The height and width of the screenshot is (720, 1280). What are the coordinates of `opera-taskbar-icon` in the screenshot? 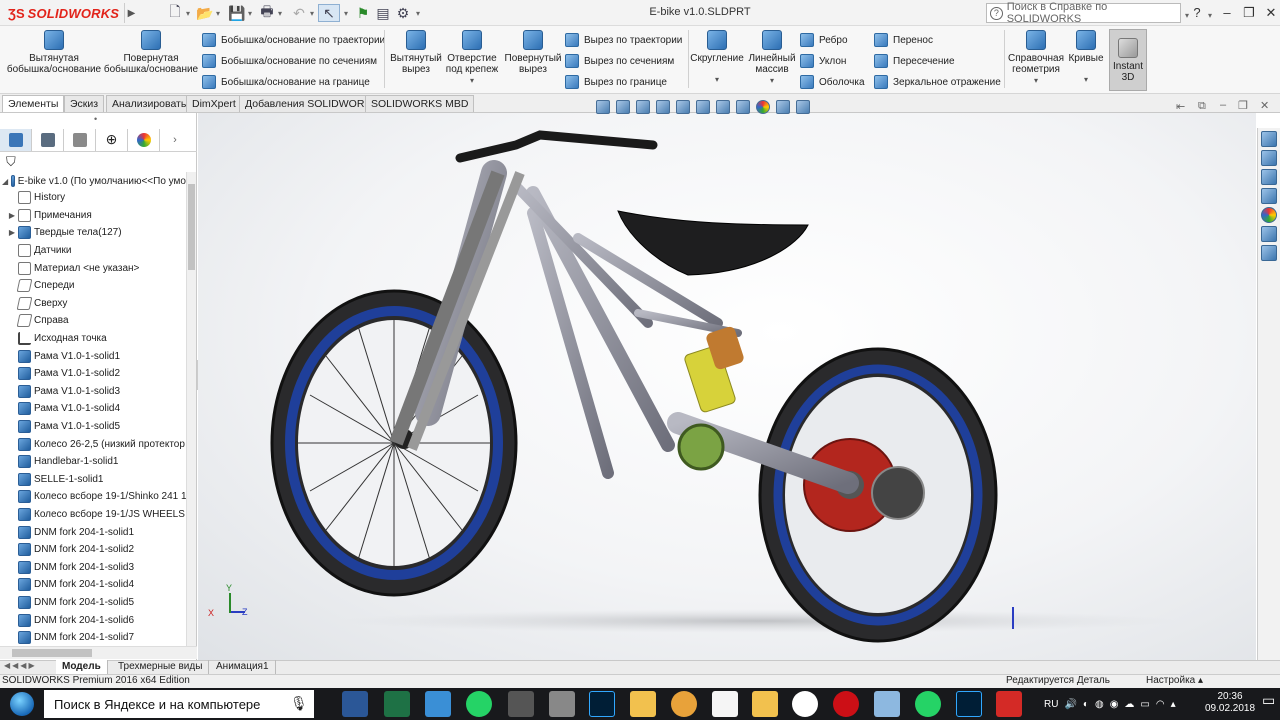 It's located at (846, 704).